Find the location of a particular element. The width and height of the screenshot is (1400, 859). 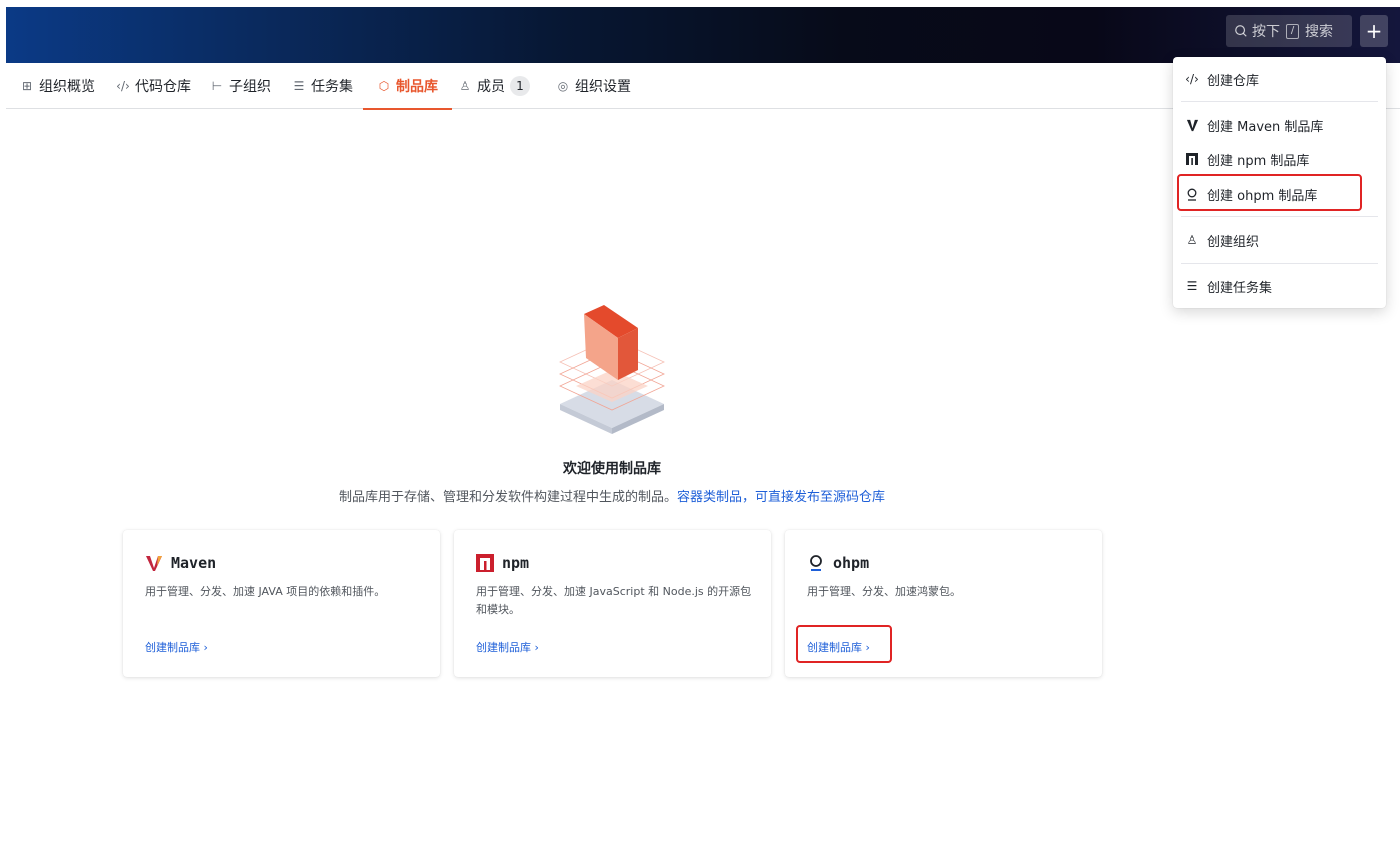

member-count-badge: 1 is located at coordinates (520, 86).